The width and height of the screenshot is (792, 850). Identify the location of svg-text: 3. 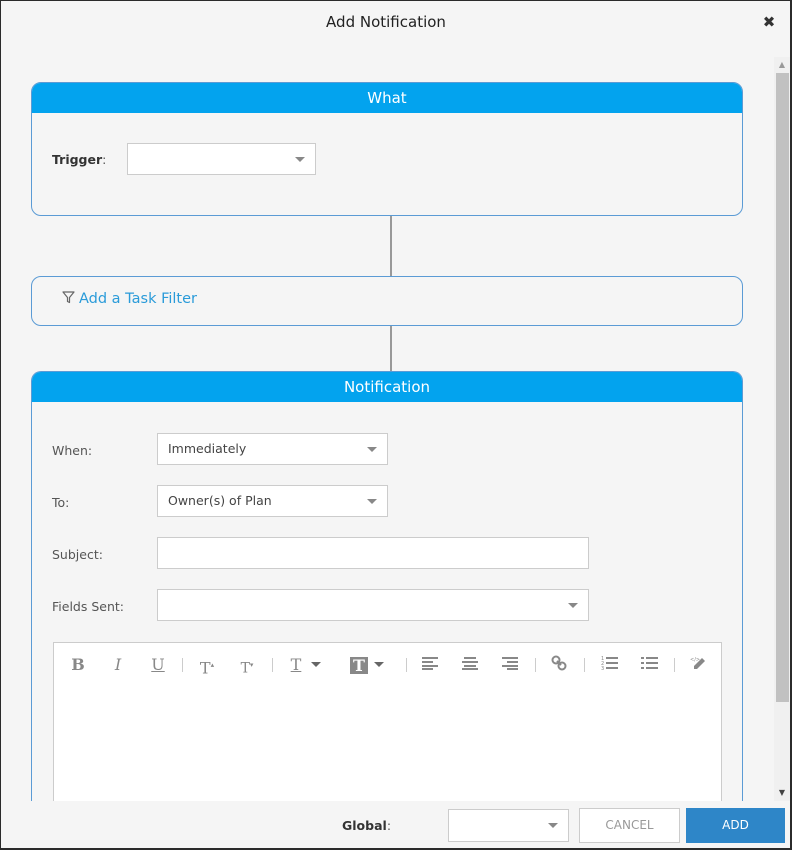
(602, 668).